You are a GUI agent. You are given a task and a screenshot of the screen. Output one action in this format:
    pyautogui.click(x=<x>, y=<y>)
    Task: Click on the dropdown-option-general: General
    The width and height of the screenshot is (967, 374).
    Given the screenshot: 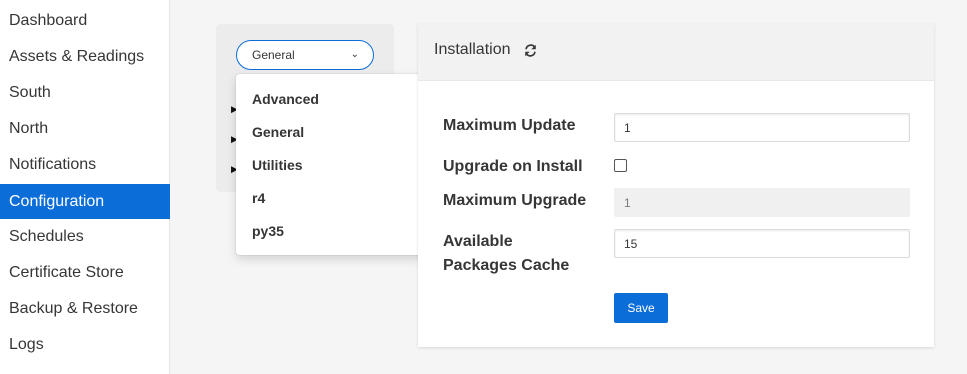 What is the action you would take?
    pyautogui.click(x=278, y=132)
    